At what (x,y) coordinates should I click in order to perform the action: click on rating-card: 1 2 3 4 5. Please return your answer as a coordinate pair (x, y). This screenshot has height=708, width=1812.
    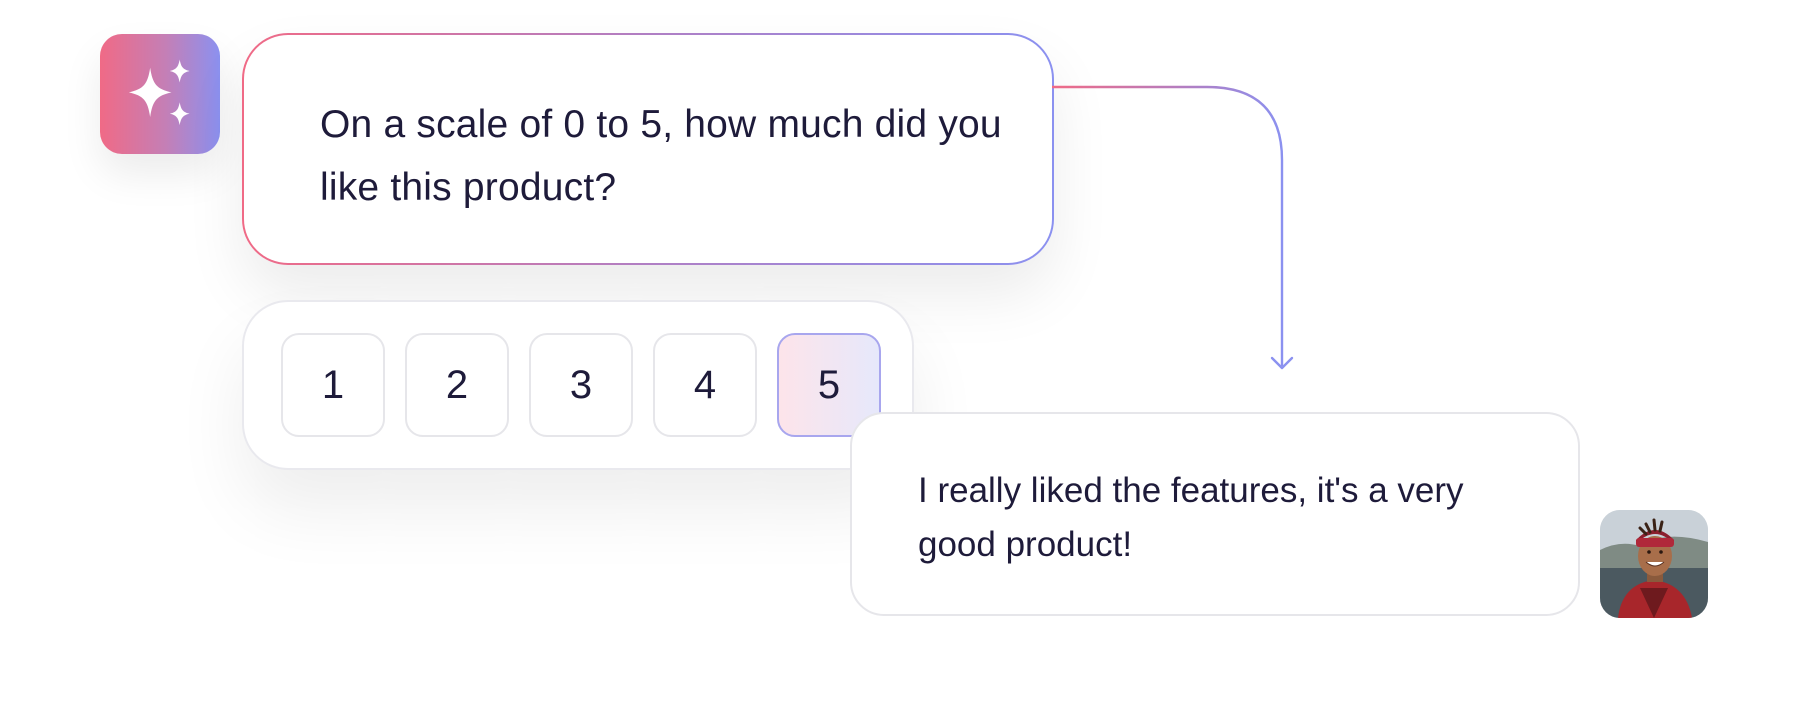
    Looking at the image, I should click on (578, 385).